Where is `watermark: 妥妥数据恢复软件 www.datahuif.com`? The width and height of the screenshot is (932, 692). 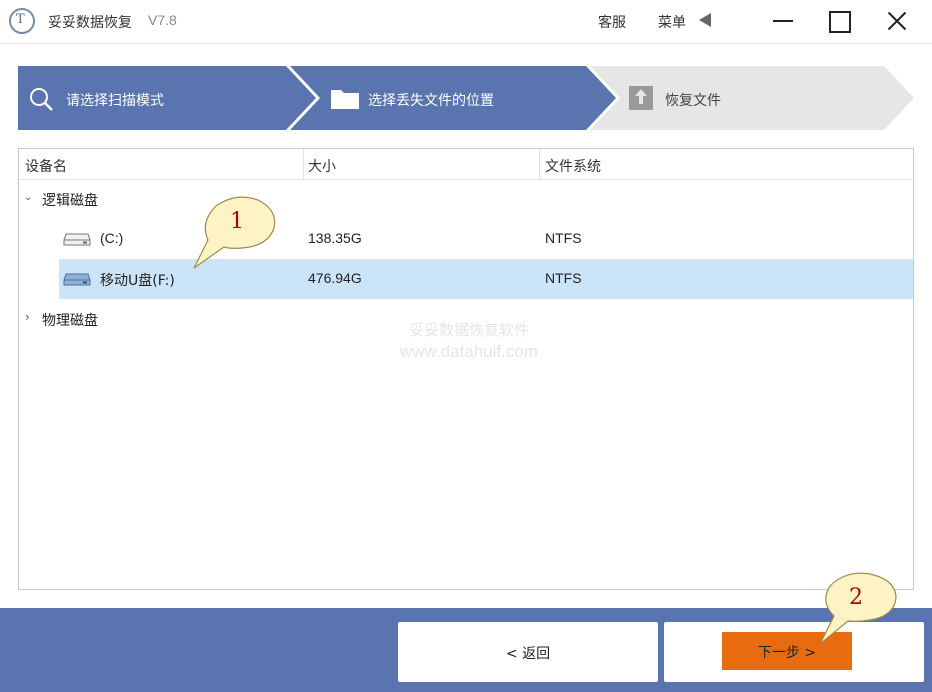
watermark: 妥妥数据恢复软件 www.datahuif.com is located at coordinates (469, 341).